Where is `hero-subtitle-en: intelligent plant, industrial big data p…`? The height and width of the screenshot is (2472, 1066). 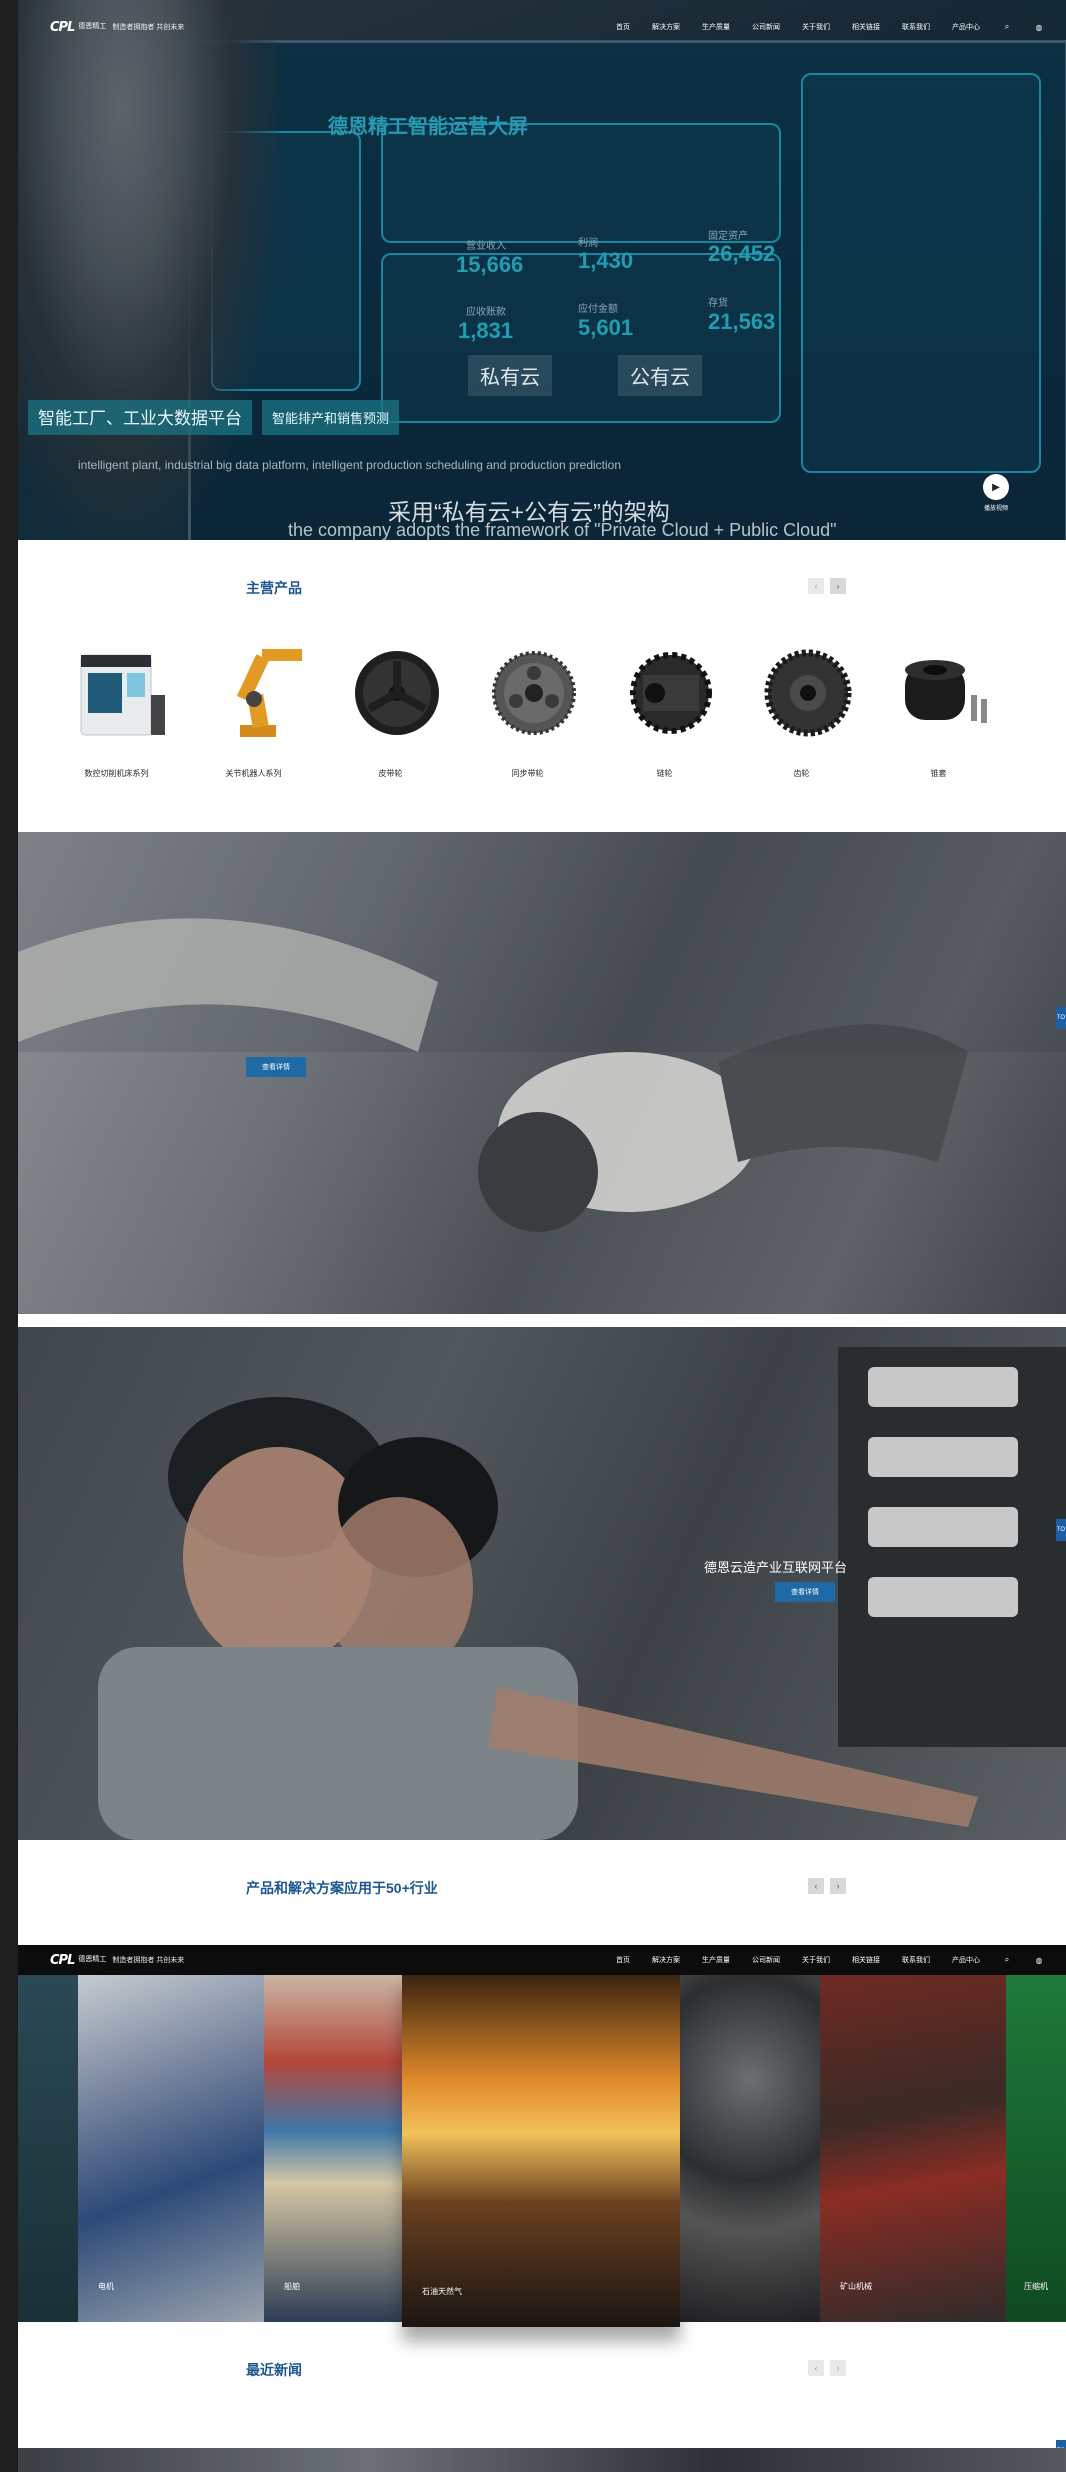 hero-subtitle-en: intelligent plant, industrial big data p… is located at coordinates (350, 465).